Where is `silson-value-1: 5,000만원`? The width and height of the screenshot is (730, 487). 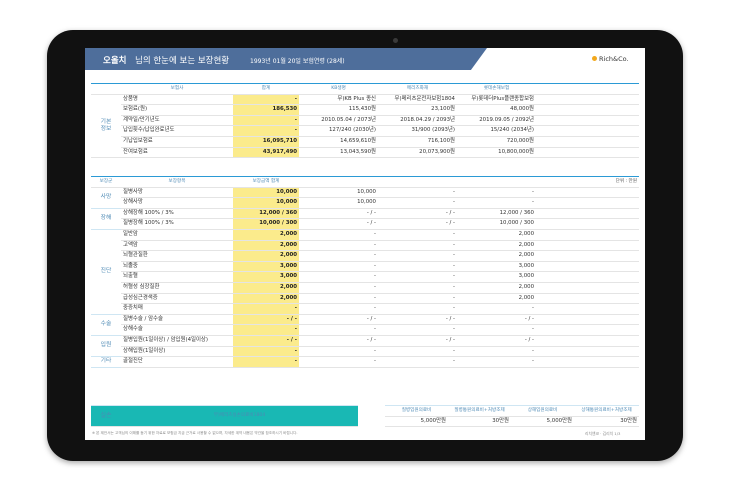 silson-value-1: 5,000만원 is located at coordinates (416, 422).